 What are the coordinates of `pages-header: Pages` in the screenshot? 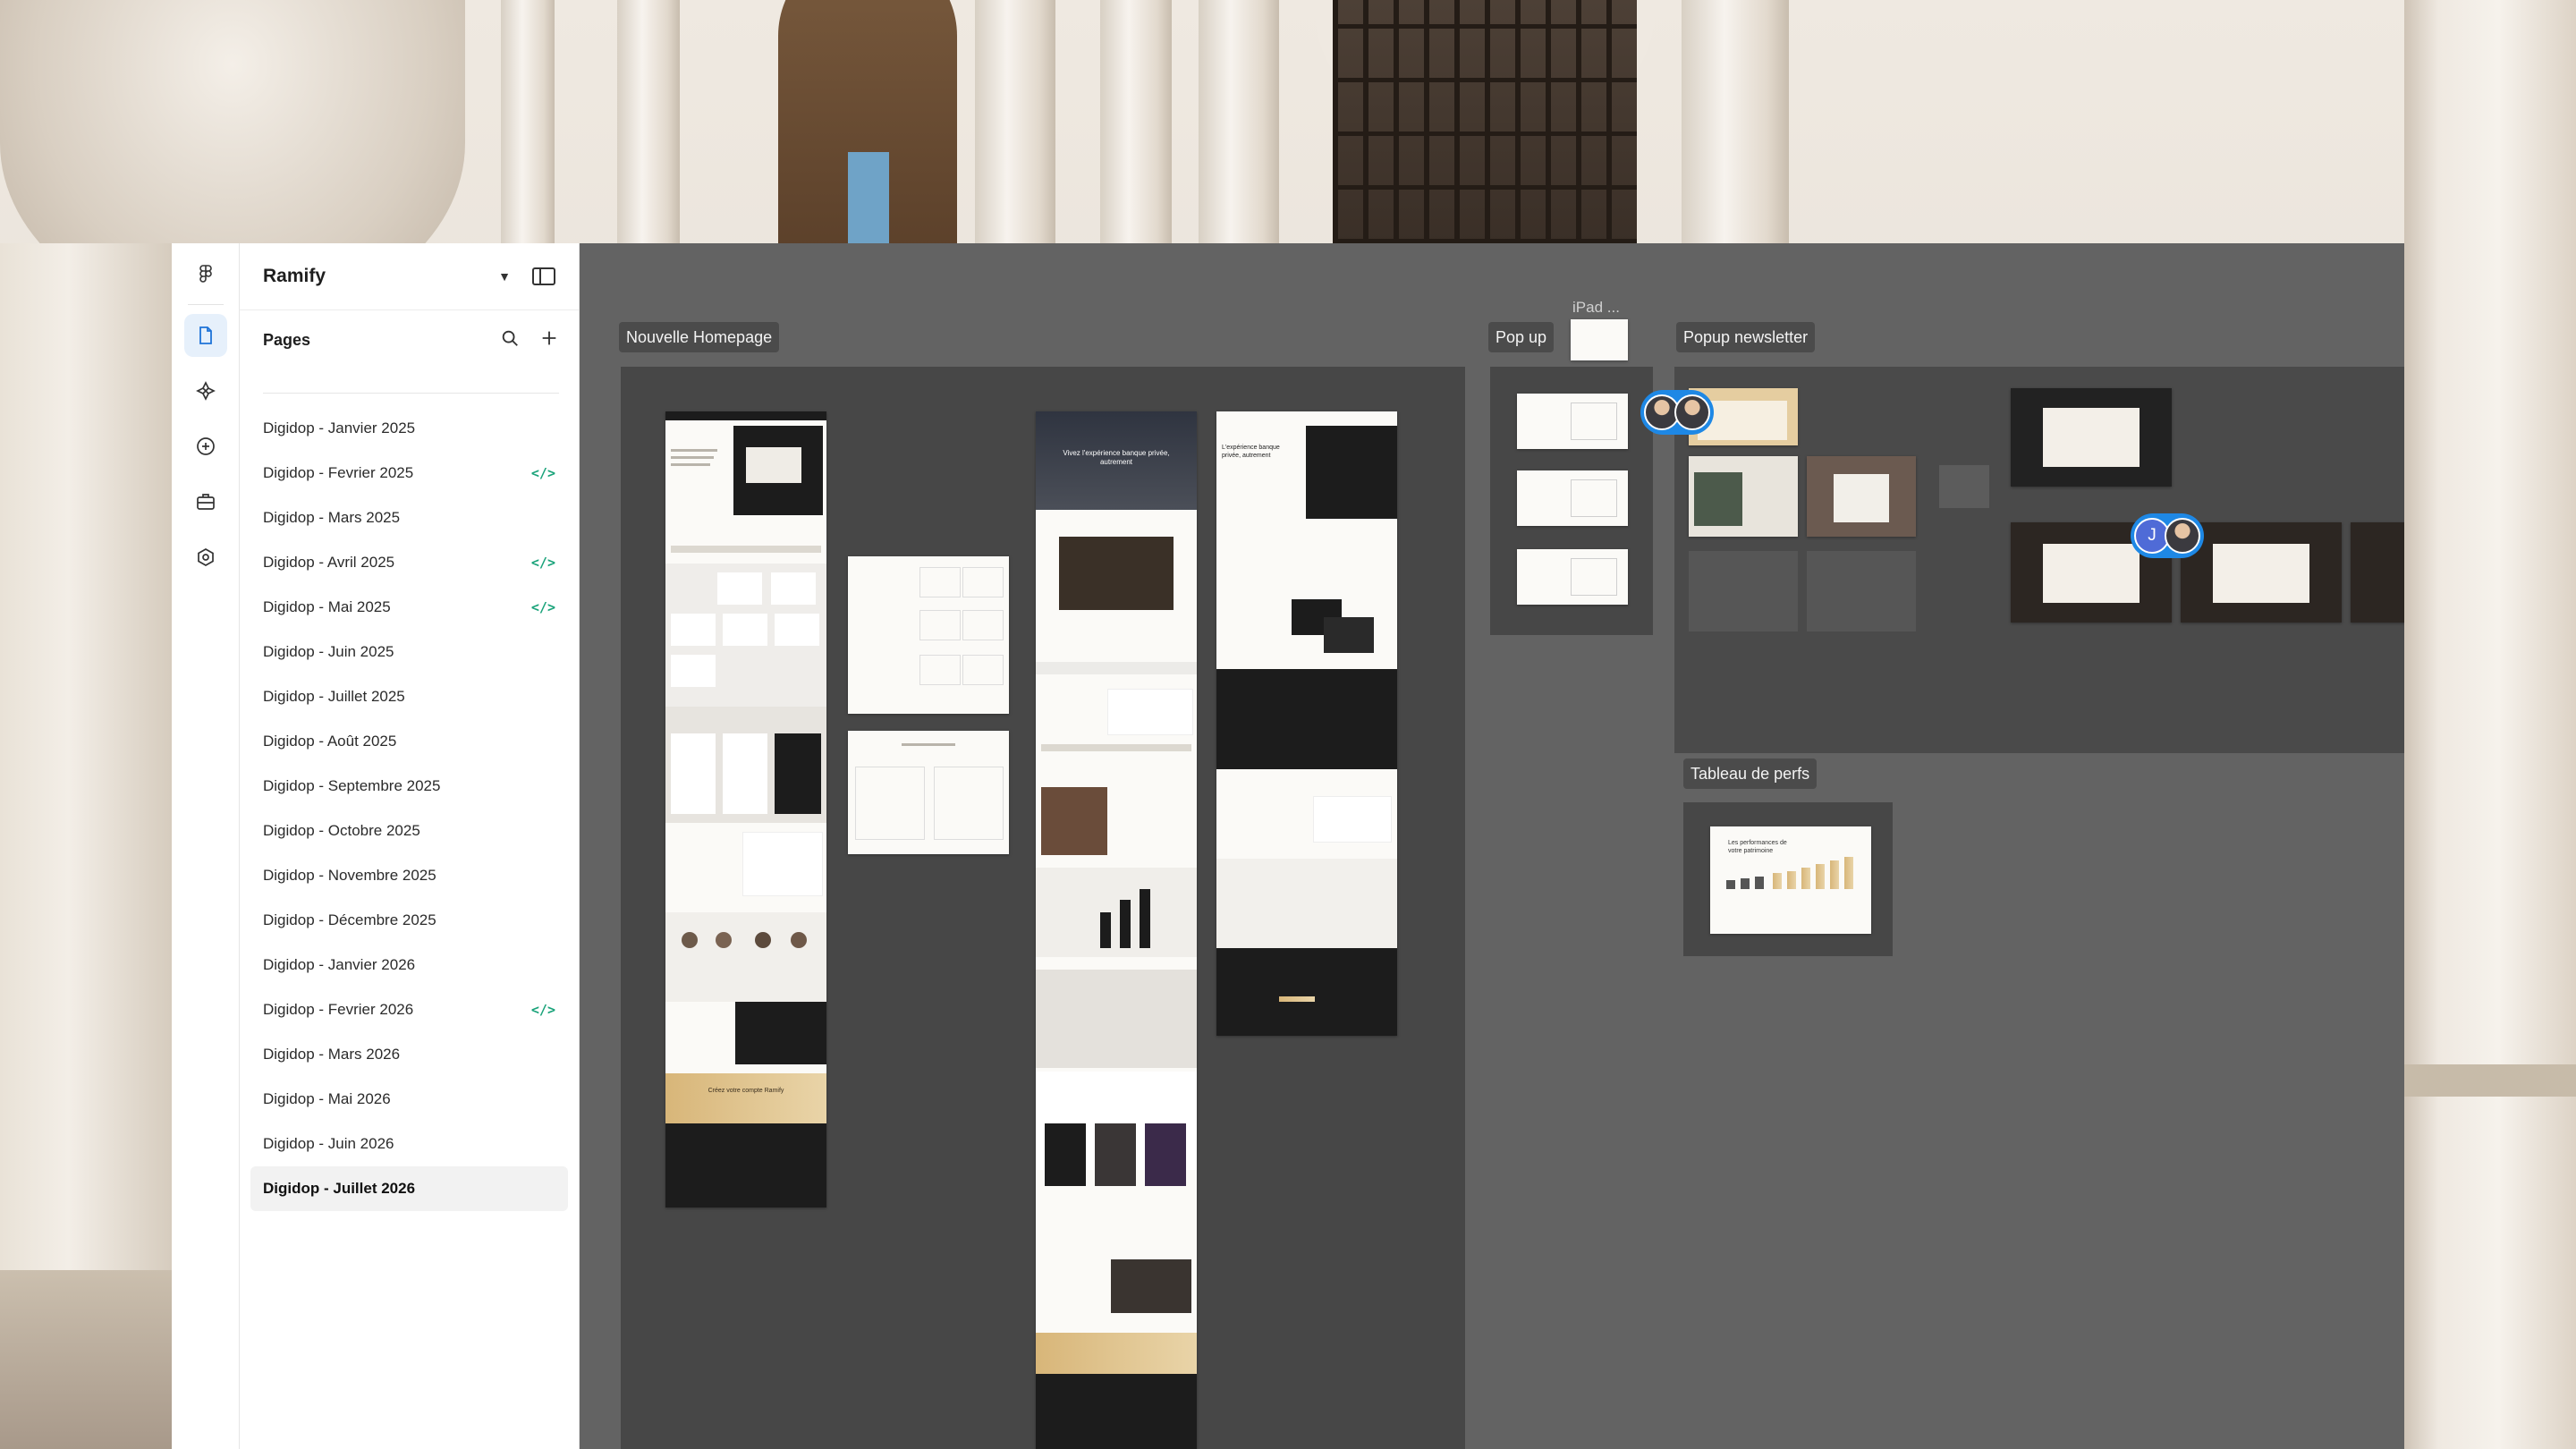 It's located at (409, 339).